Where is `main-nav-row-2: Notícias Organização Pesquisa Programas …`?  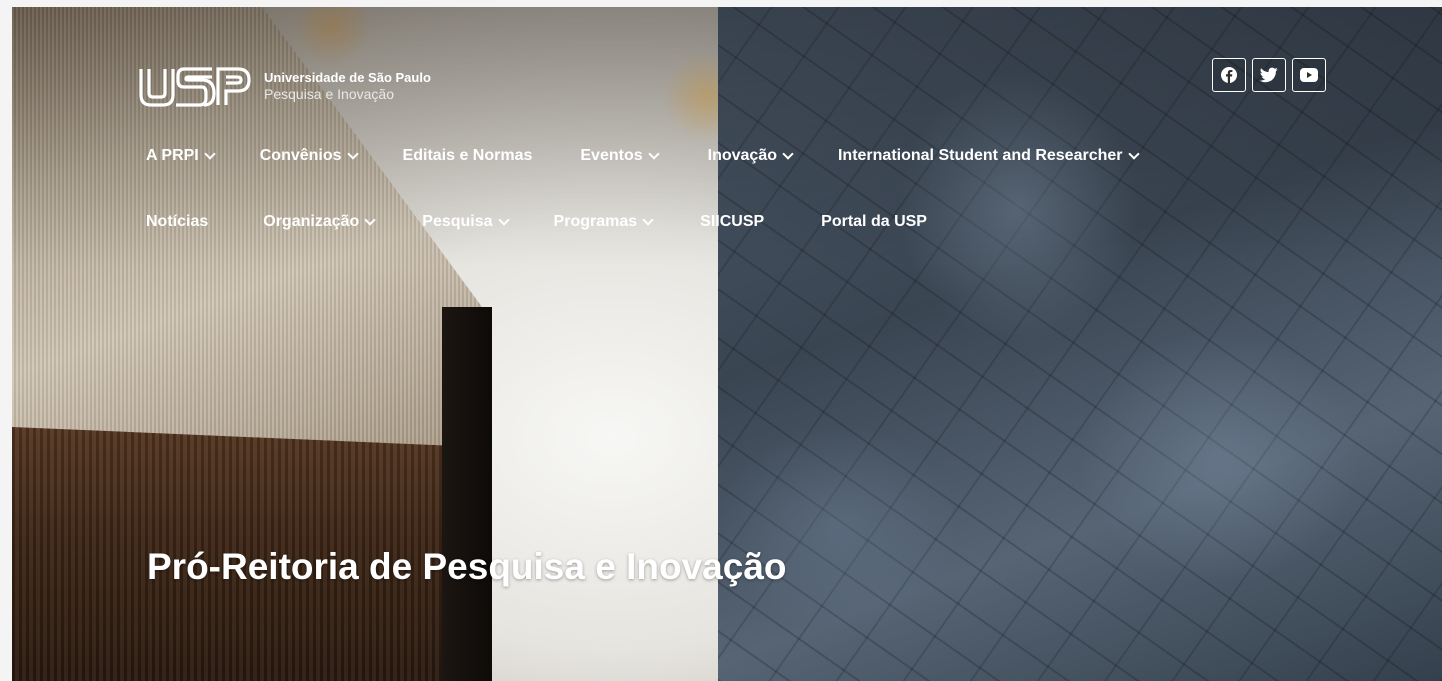
main-nav-row-2: Notícias Organização Pesquisa Programas … is located at coordinates (536, 222).